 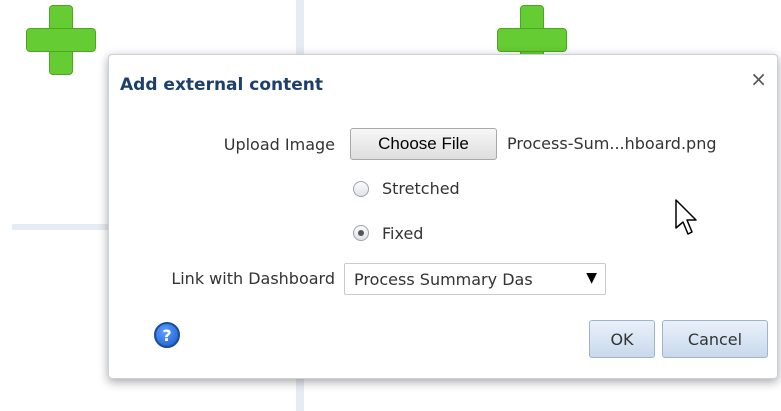 I want to click on stretched-radio-label: Stretched, so click(x=421, y=188).